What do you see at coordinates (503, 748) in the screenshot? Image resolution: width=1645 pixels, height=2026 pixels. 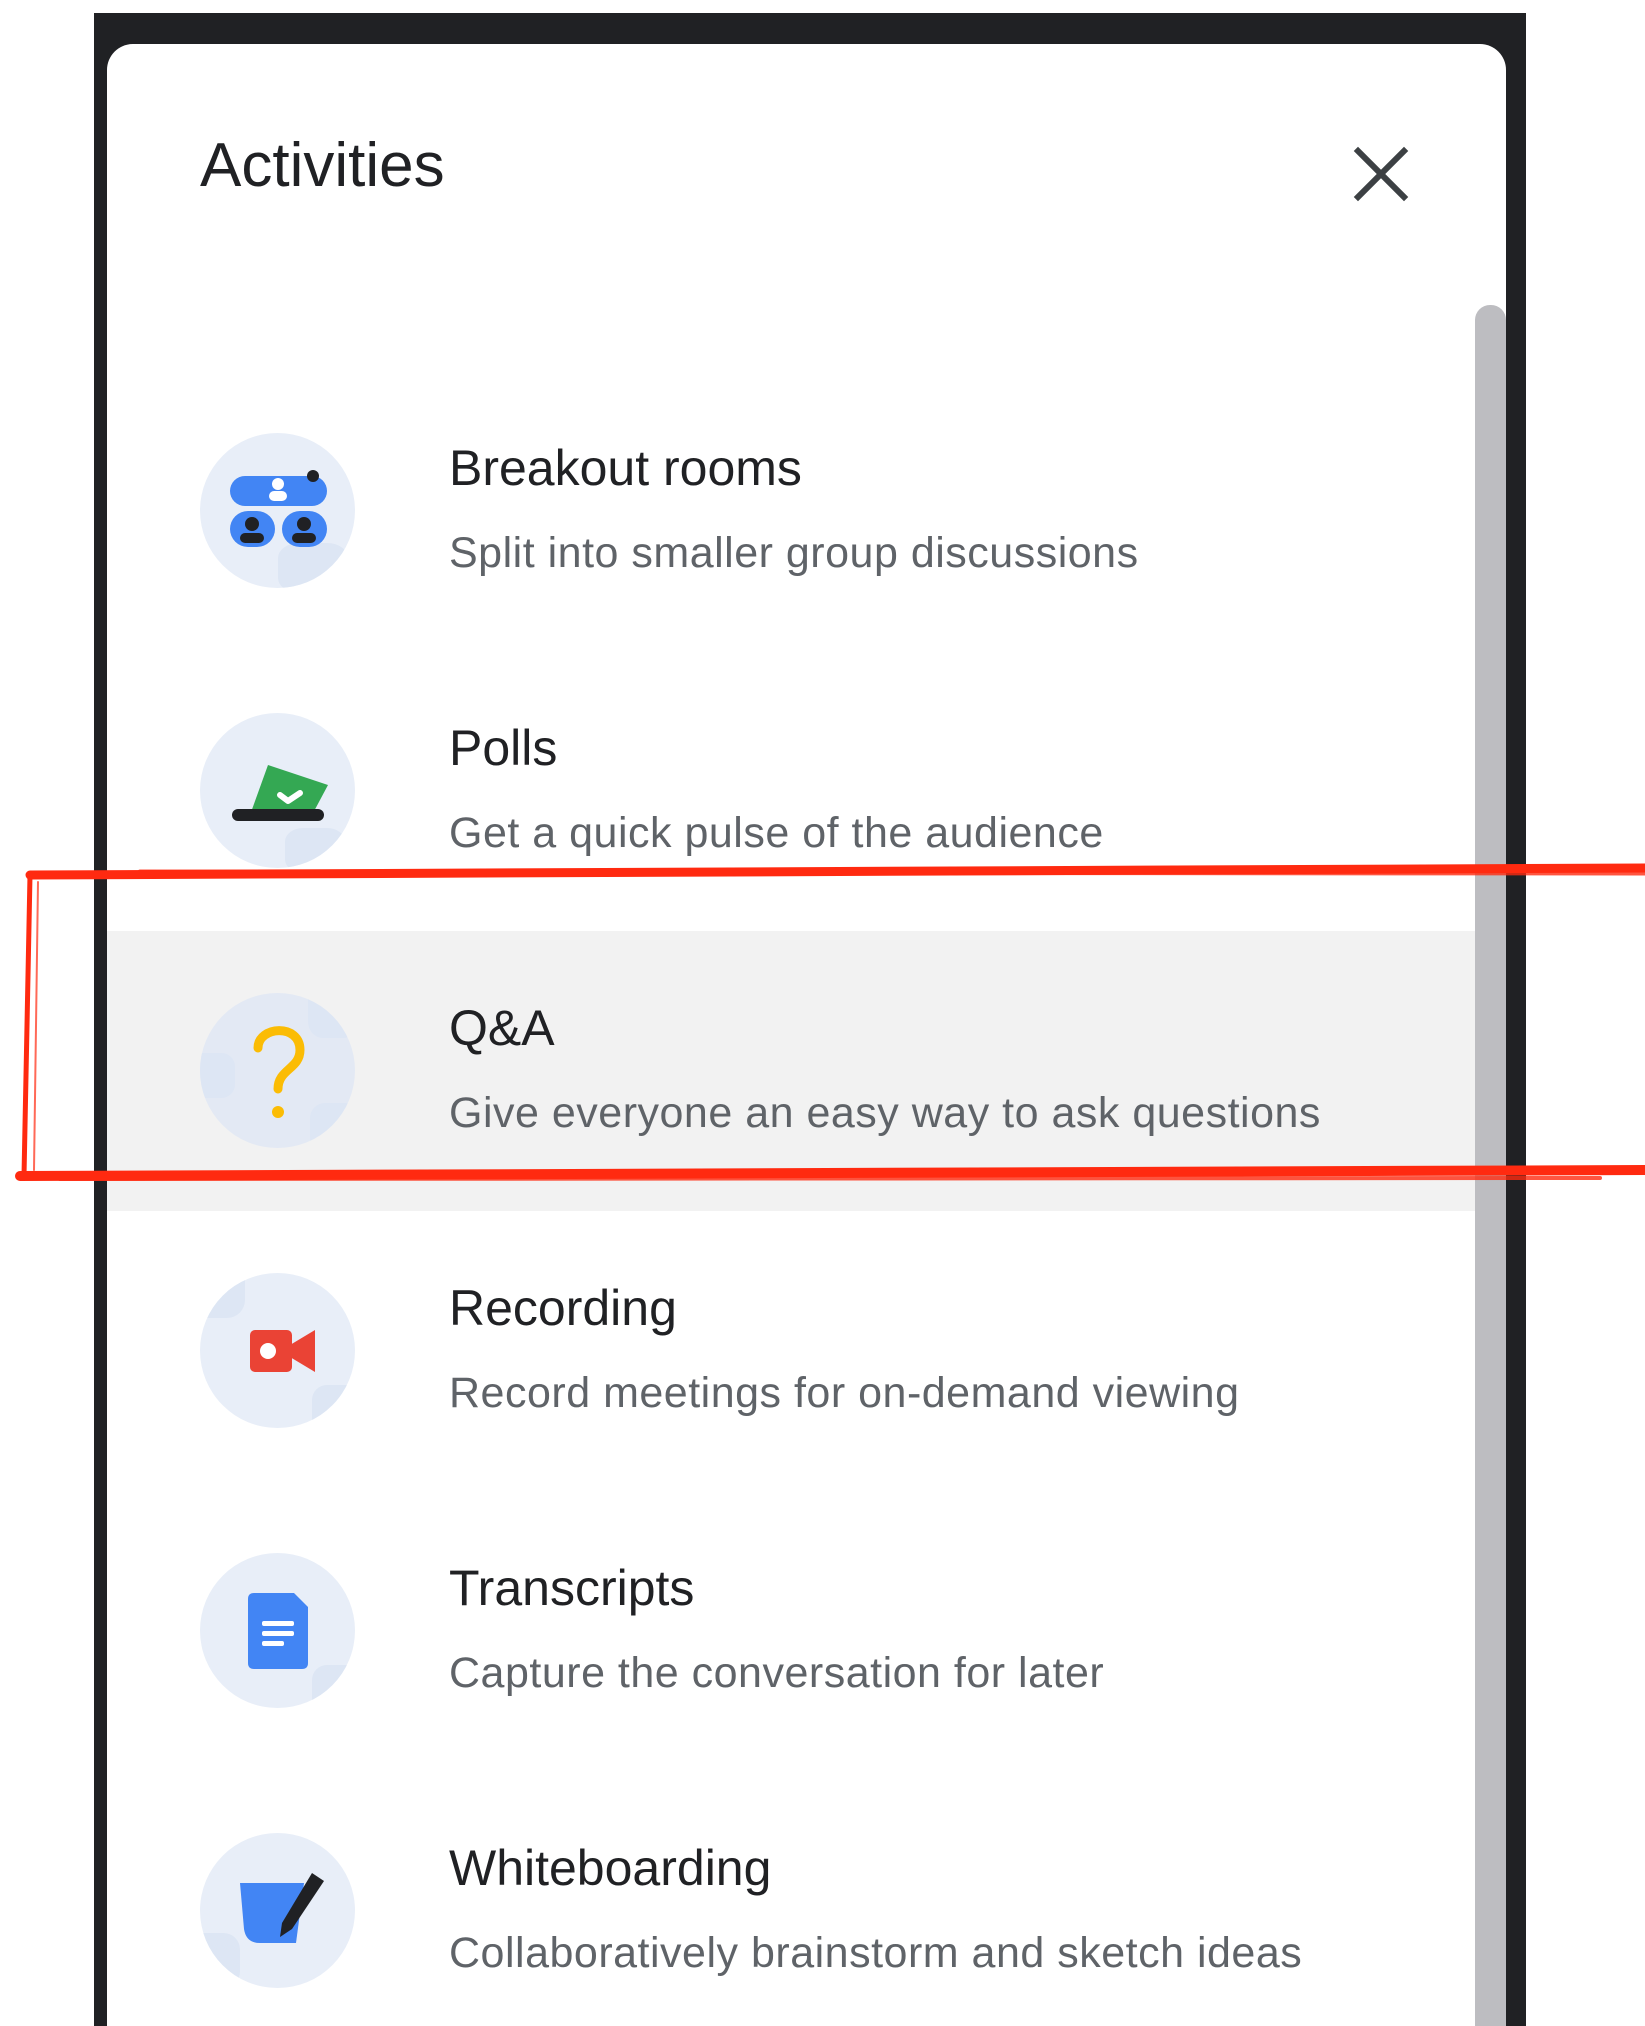 I see `item-title: Polls` at bounding box center [503, 748].